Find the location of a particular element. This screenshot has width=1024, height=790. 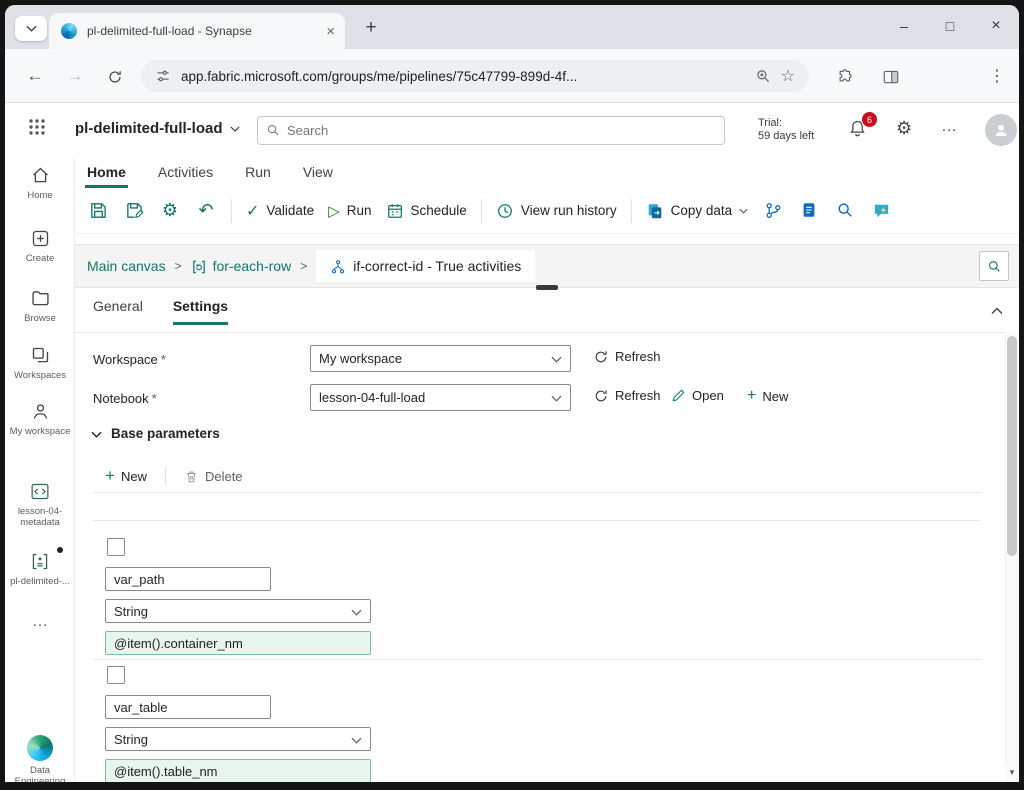

tab-close-icon: × is located at coordinates (330, 31).